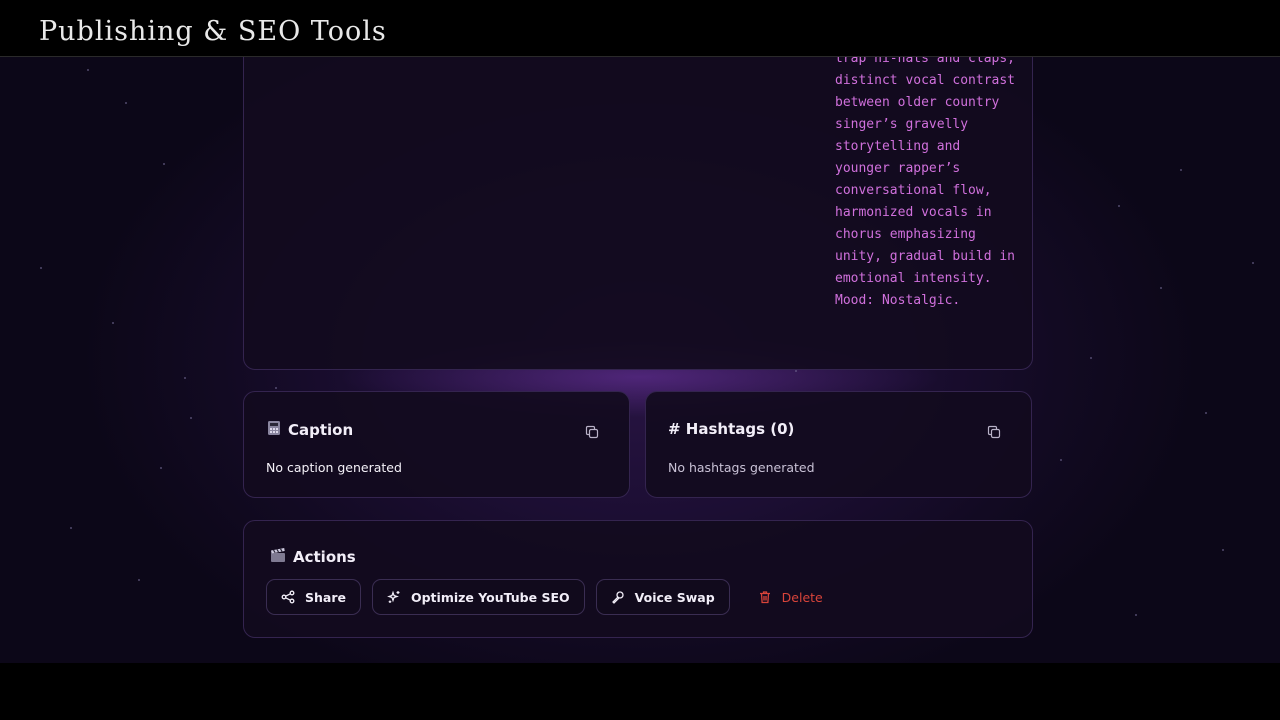 This screenshot has width=1280, height=720. Describe the element at coordinates (213, 31) in the screenshot. I see `window-title: Publishing & SEO Tools` at that location.